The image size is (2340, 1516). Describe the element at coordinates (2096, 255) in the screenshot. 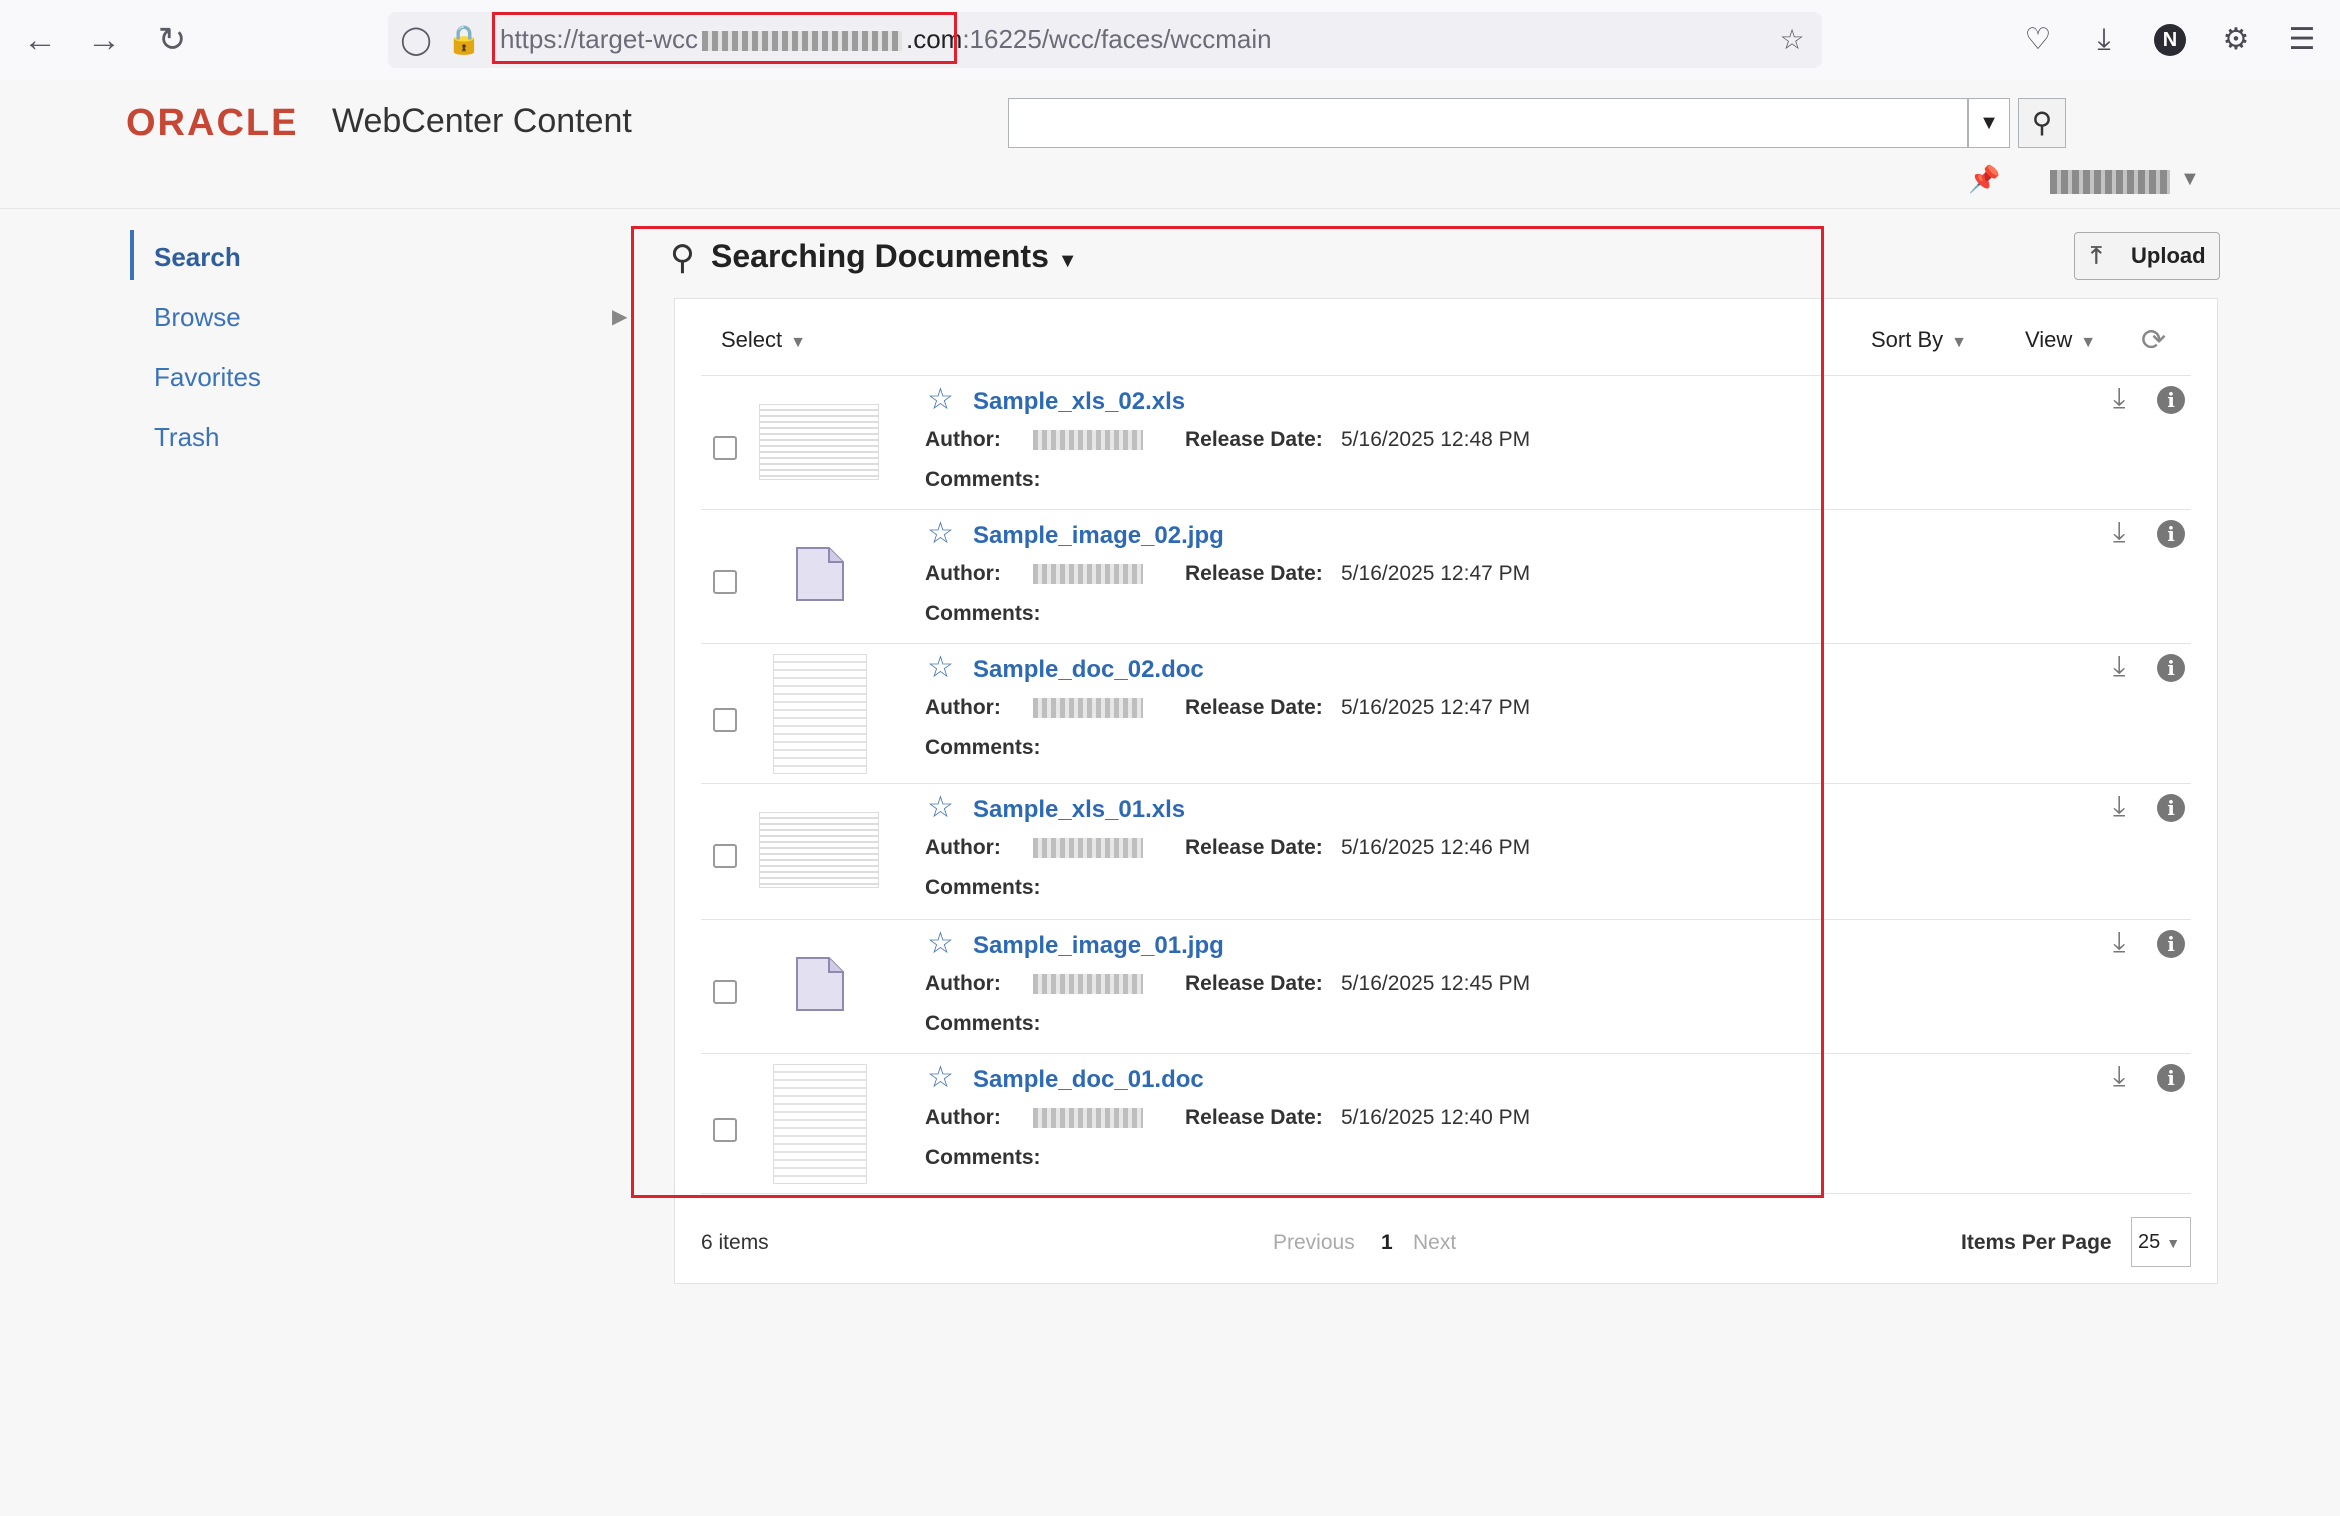

I see `upload-icon: ⤒` at that location.